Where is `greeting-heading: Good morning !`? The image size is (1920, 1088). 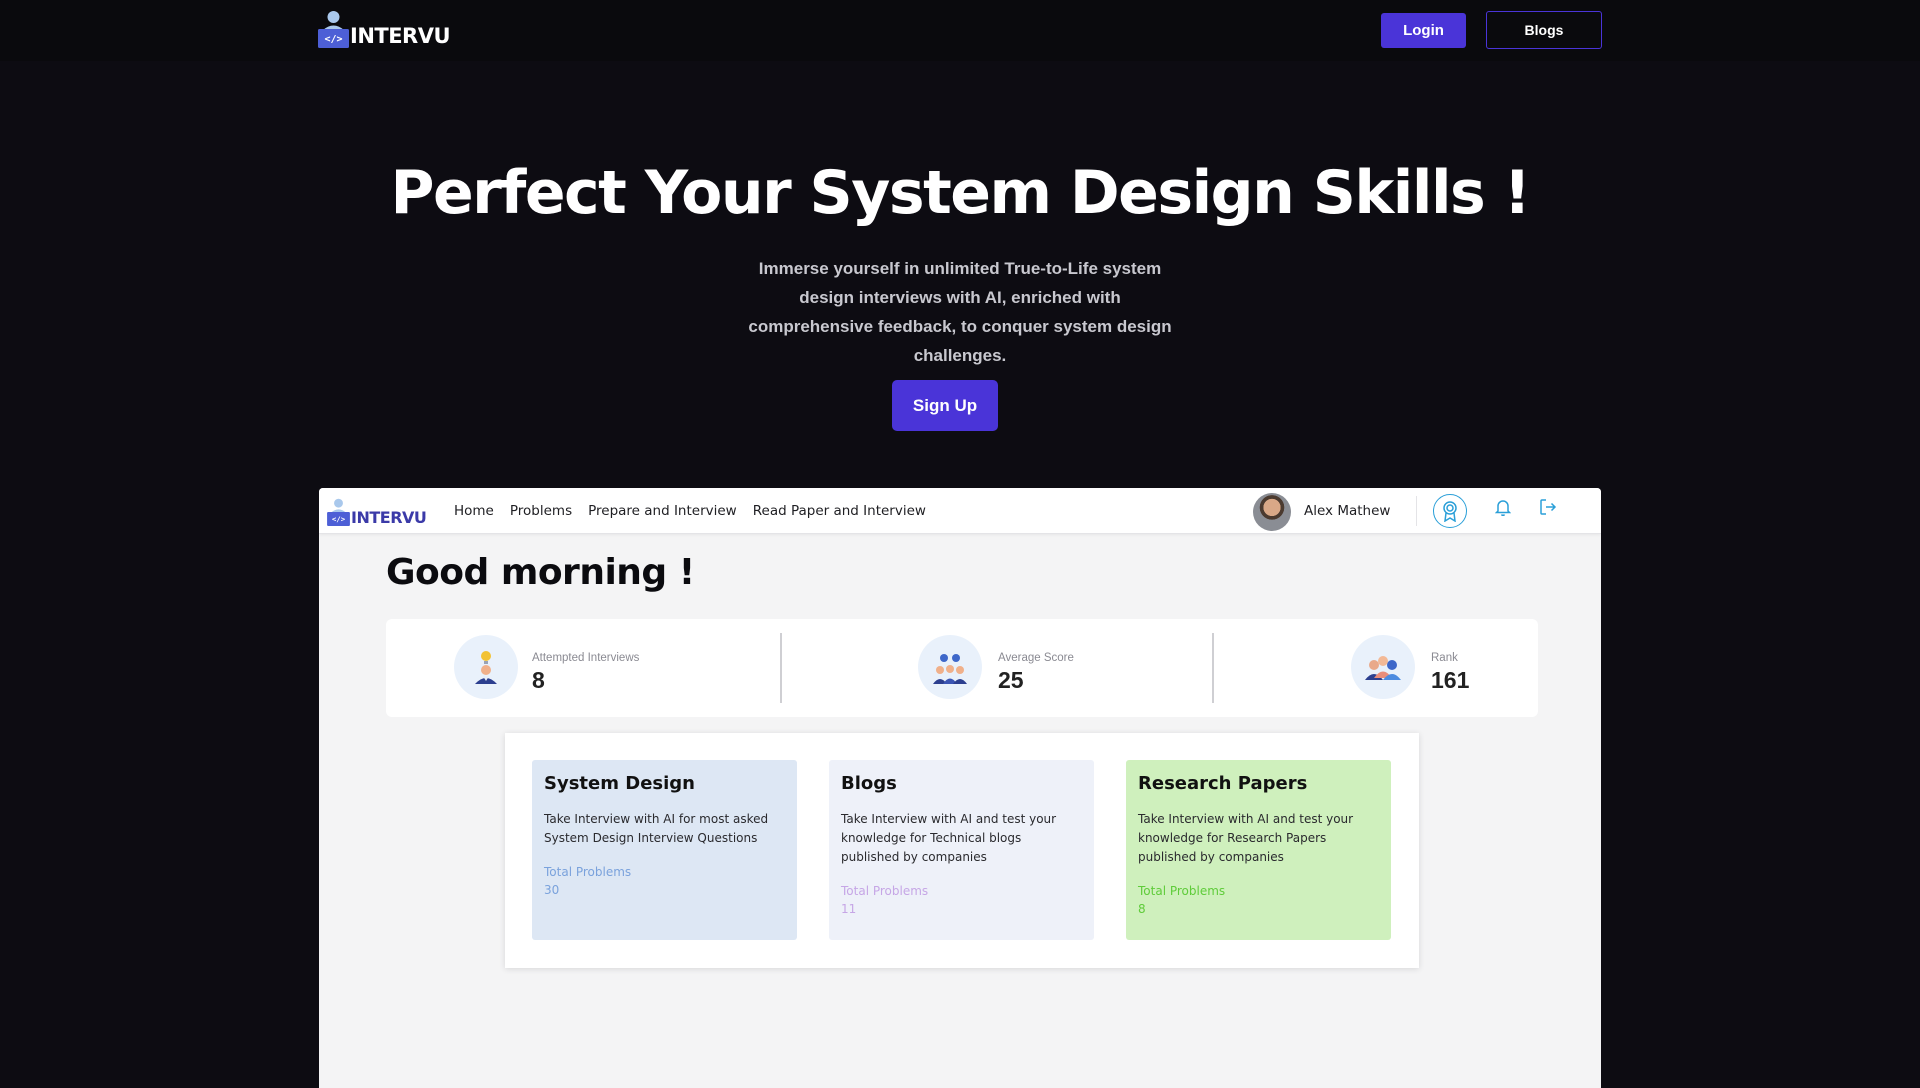
greeting-heading: Good morning ! is located at coordinates (540, 572).